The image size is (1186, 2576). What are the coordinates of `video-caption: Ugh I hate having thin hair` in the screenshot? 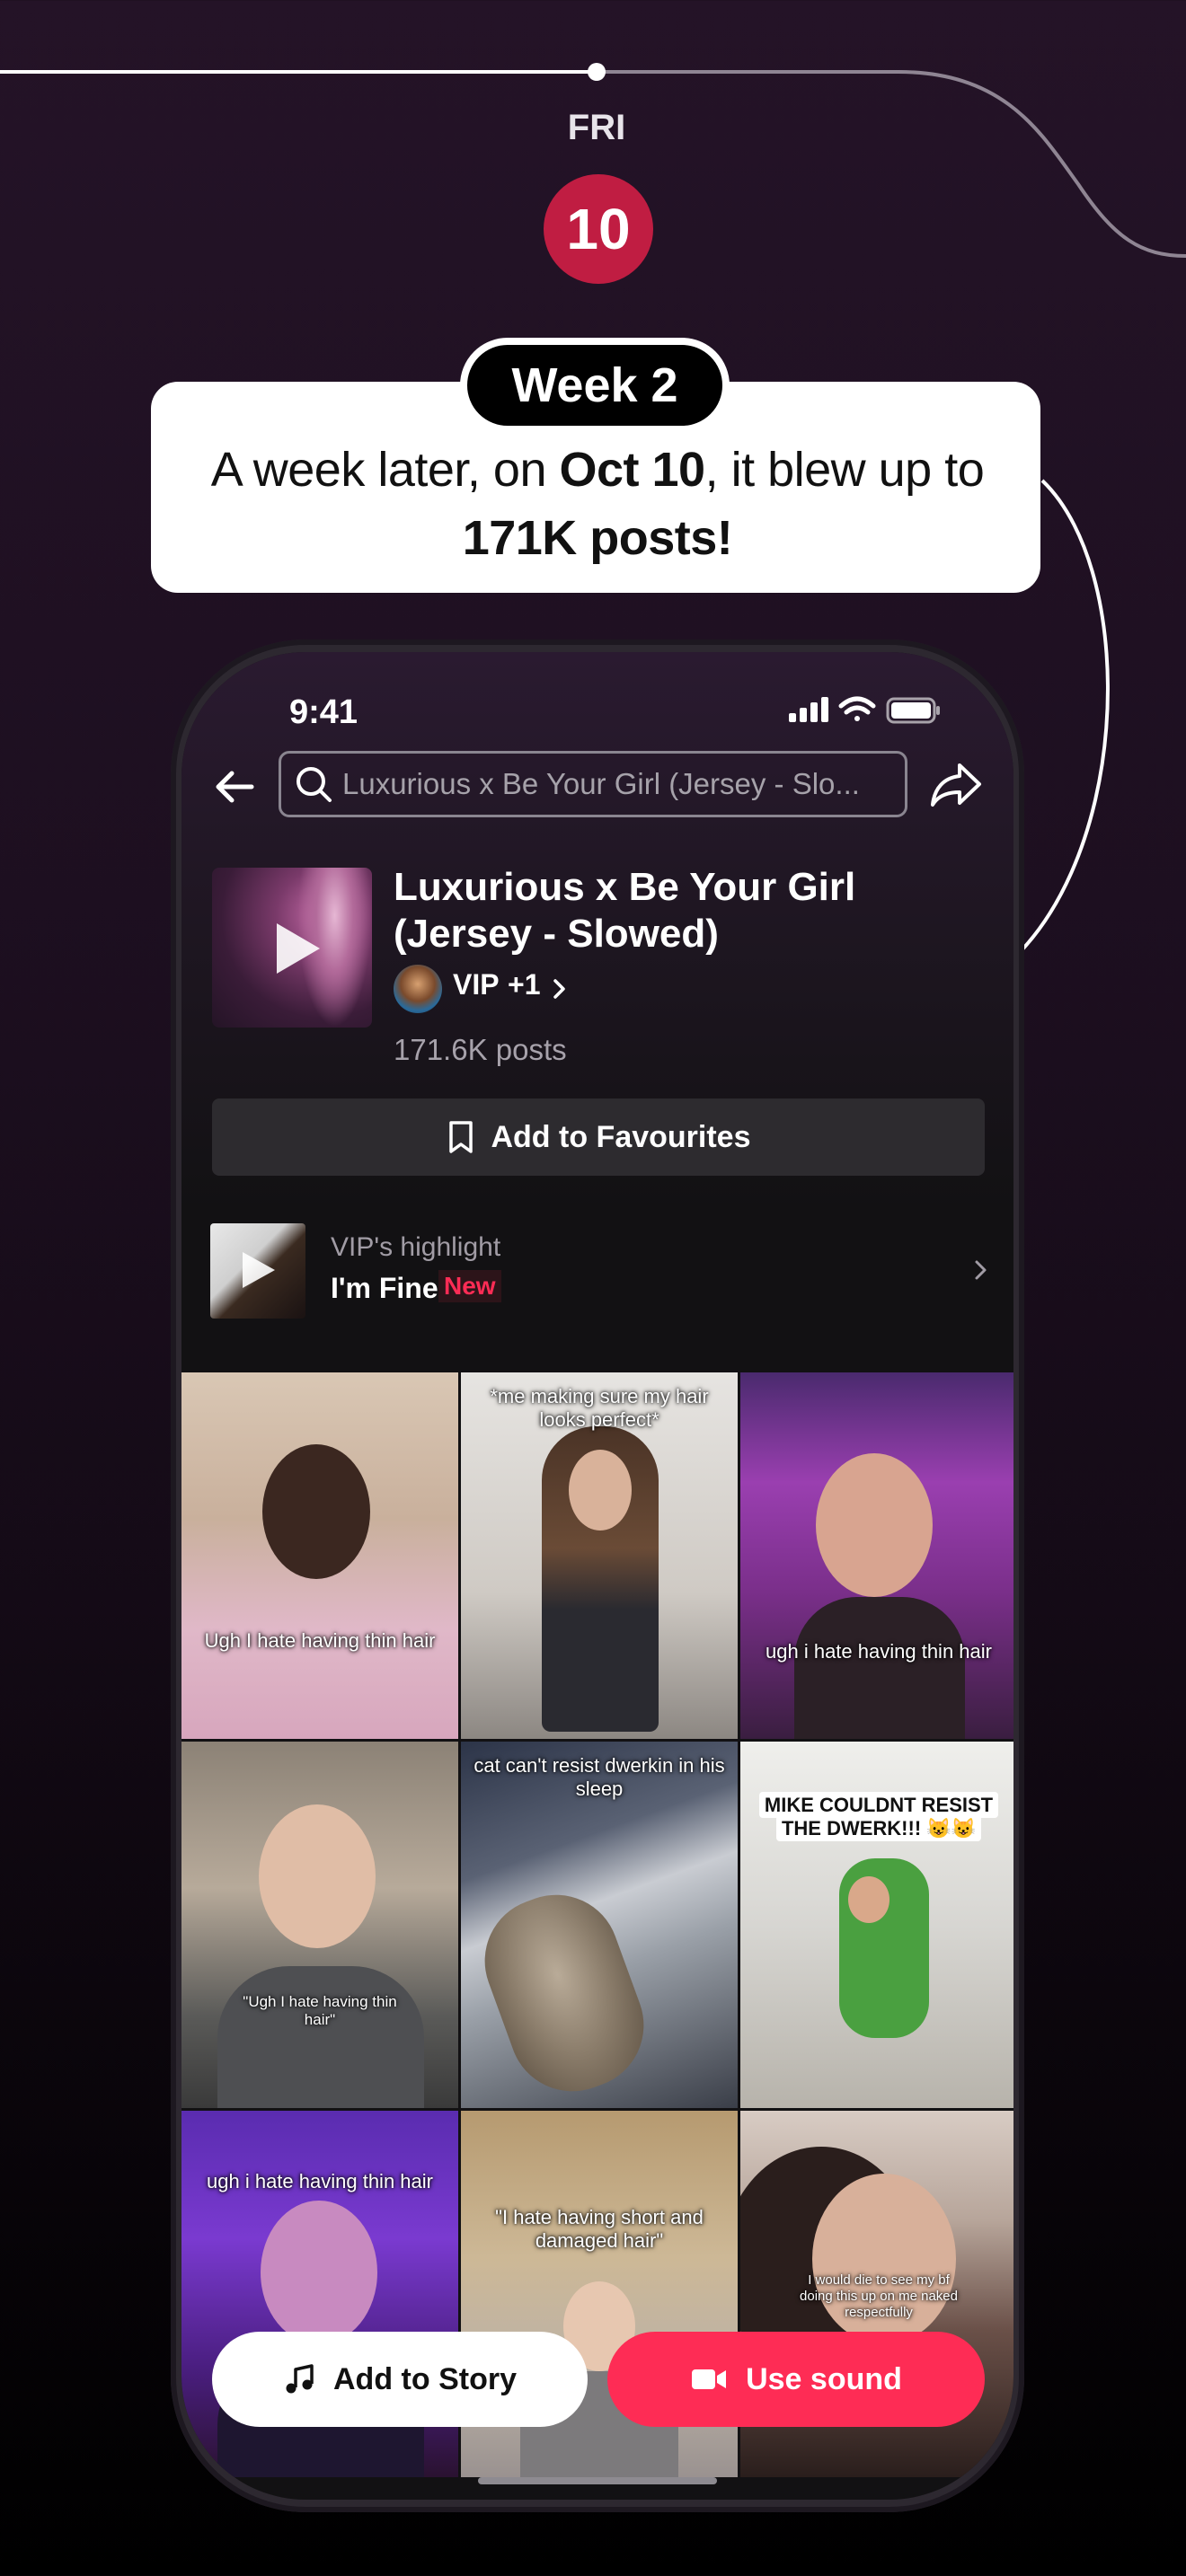 It's located at (320, 1640).